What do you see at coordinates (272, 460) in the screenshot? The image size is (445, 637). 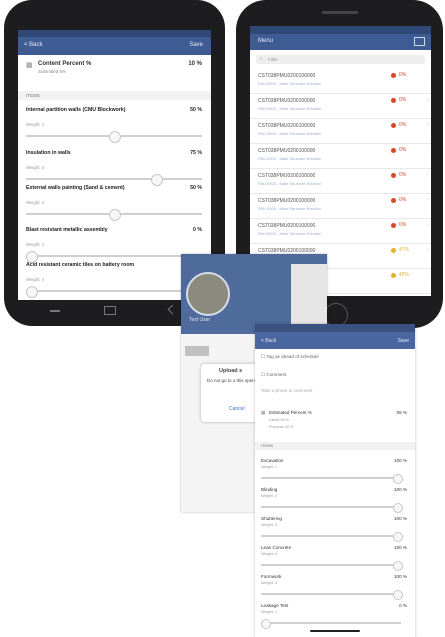 I see `item-name: Excavation` at bounding box center [272, 460].